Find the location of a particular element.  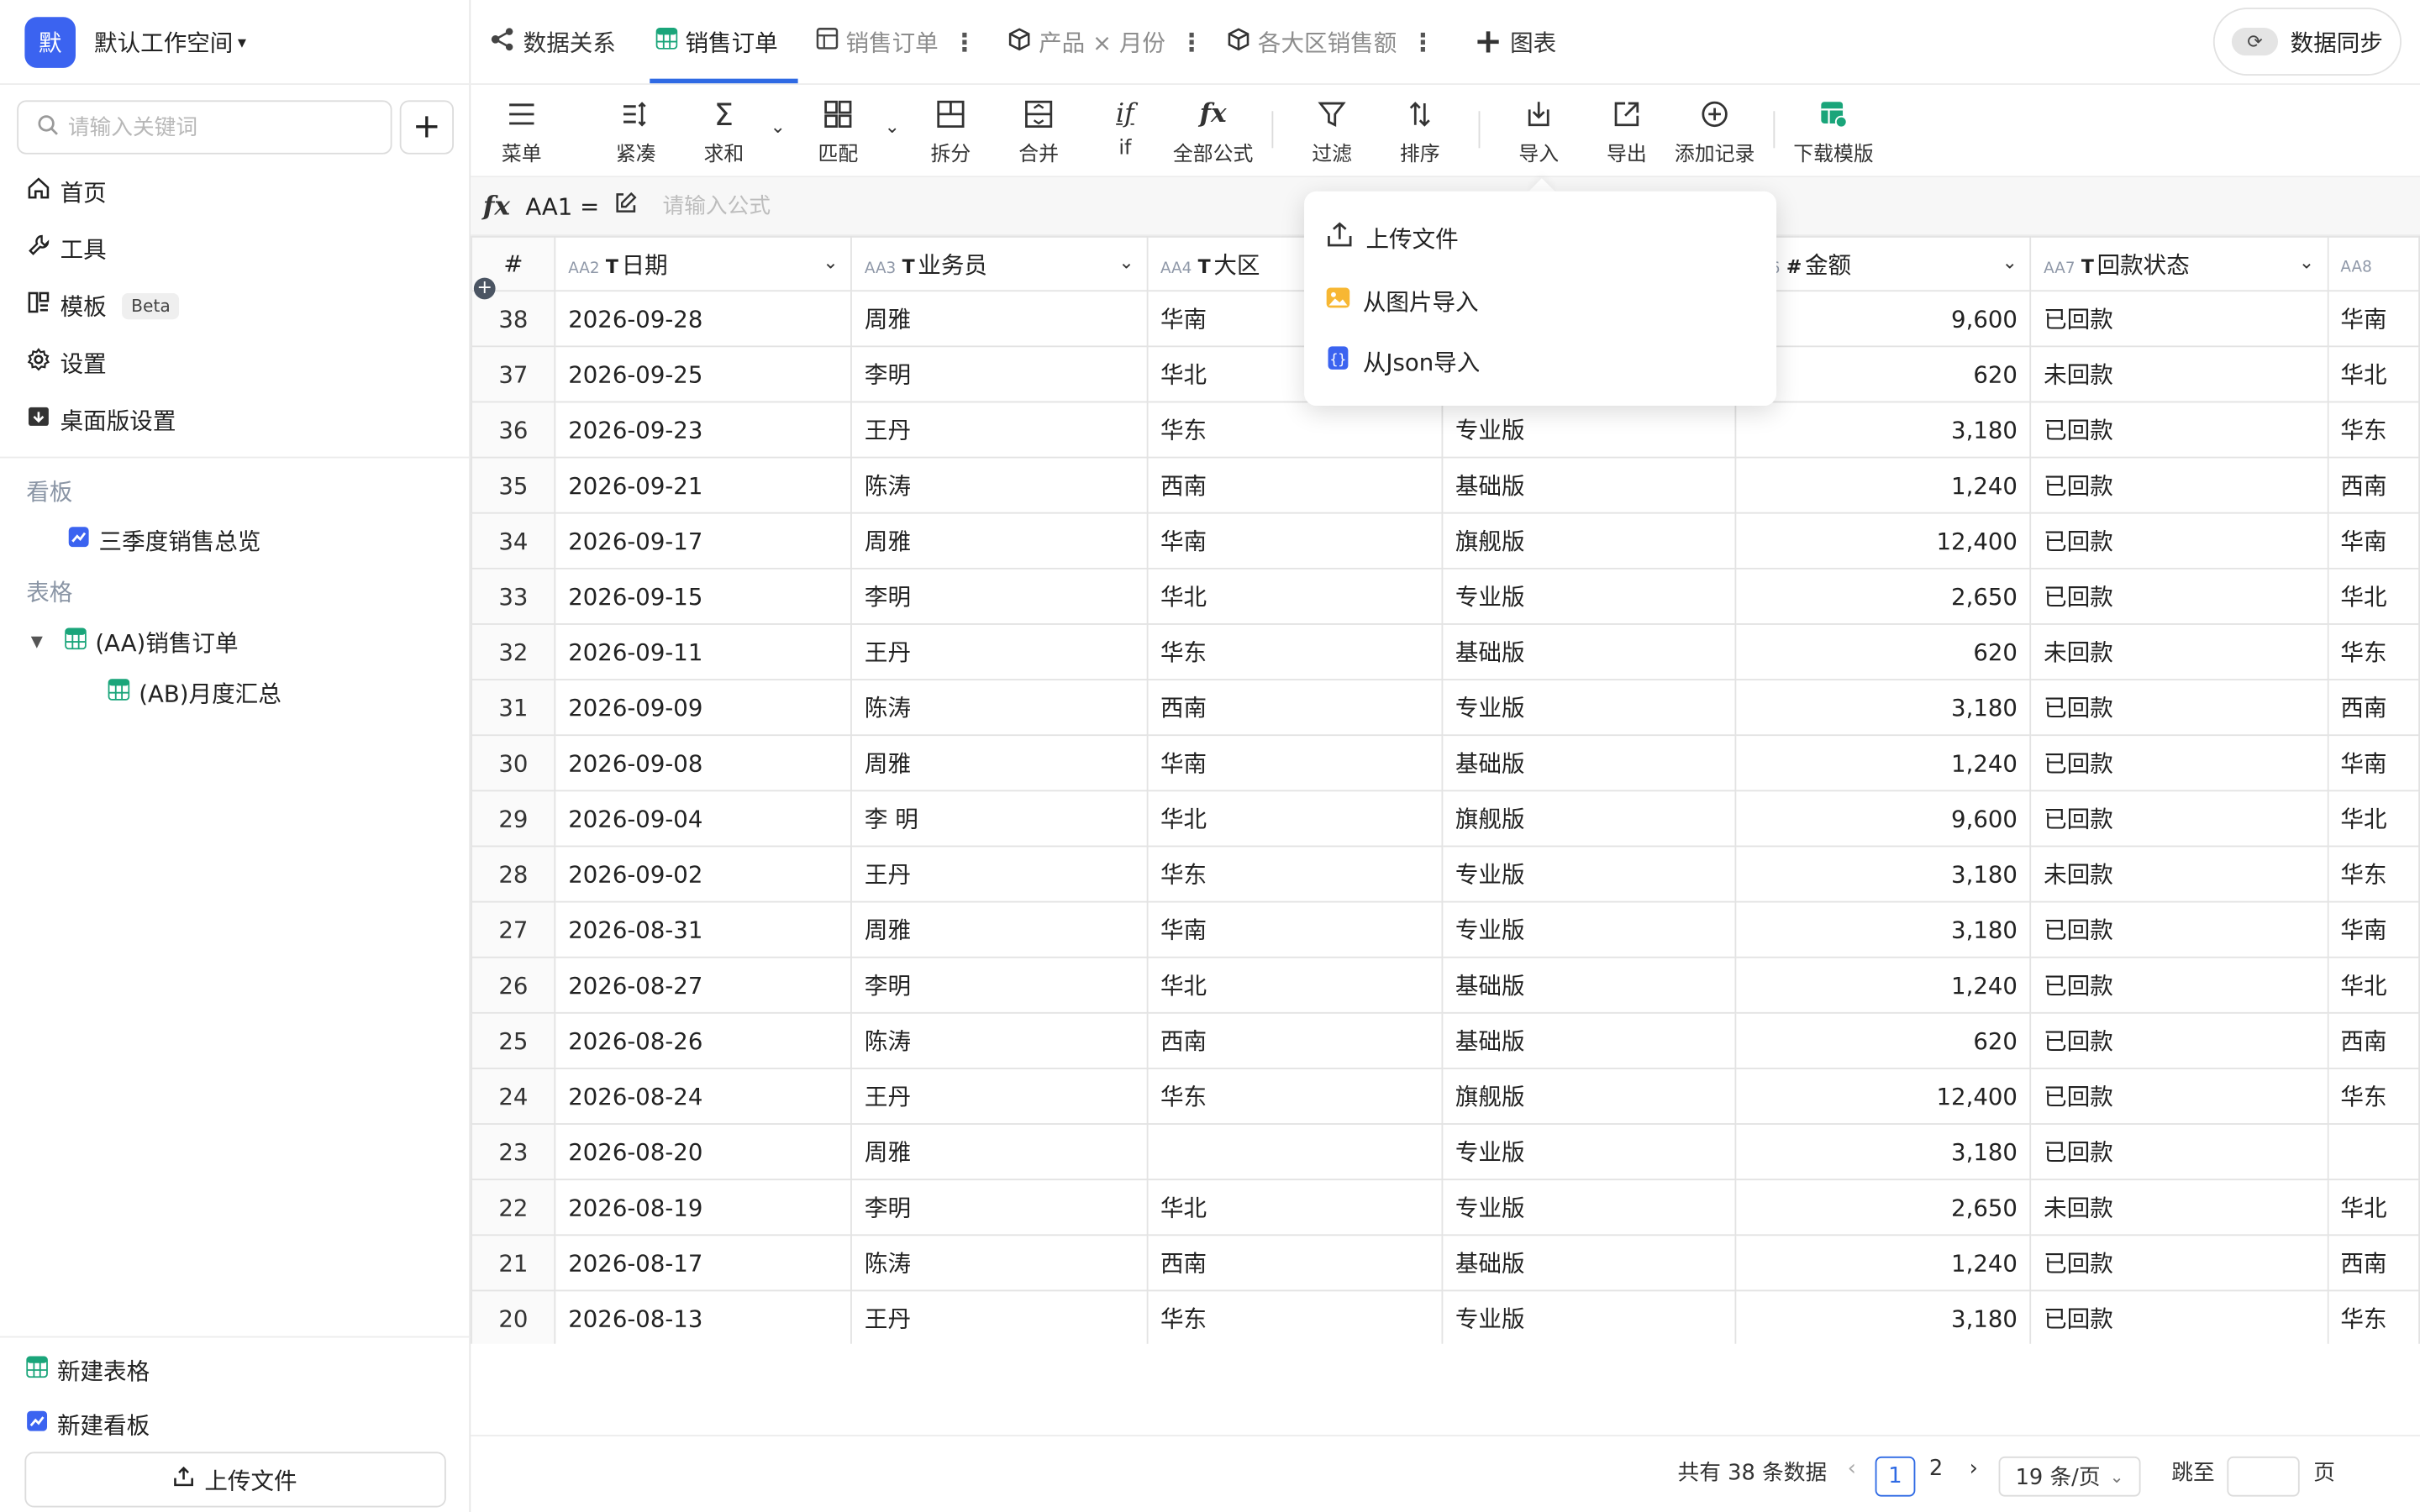

nav-settings: 设置 is located at coordinates (66, 362).